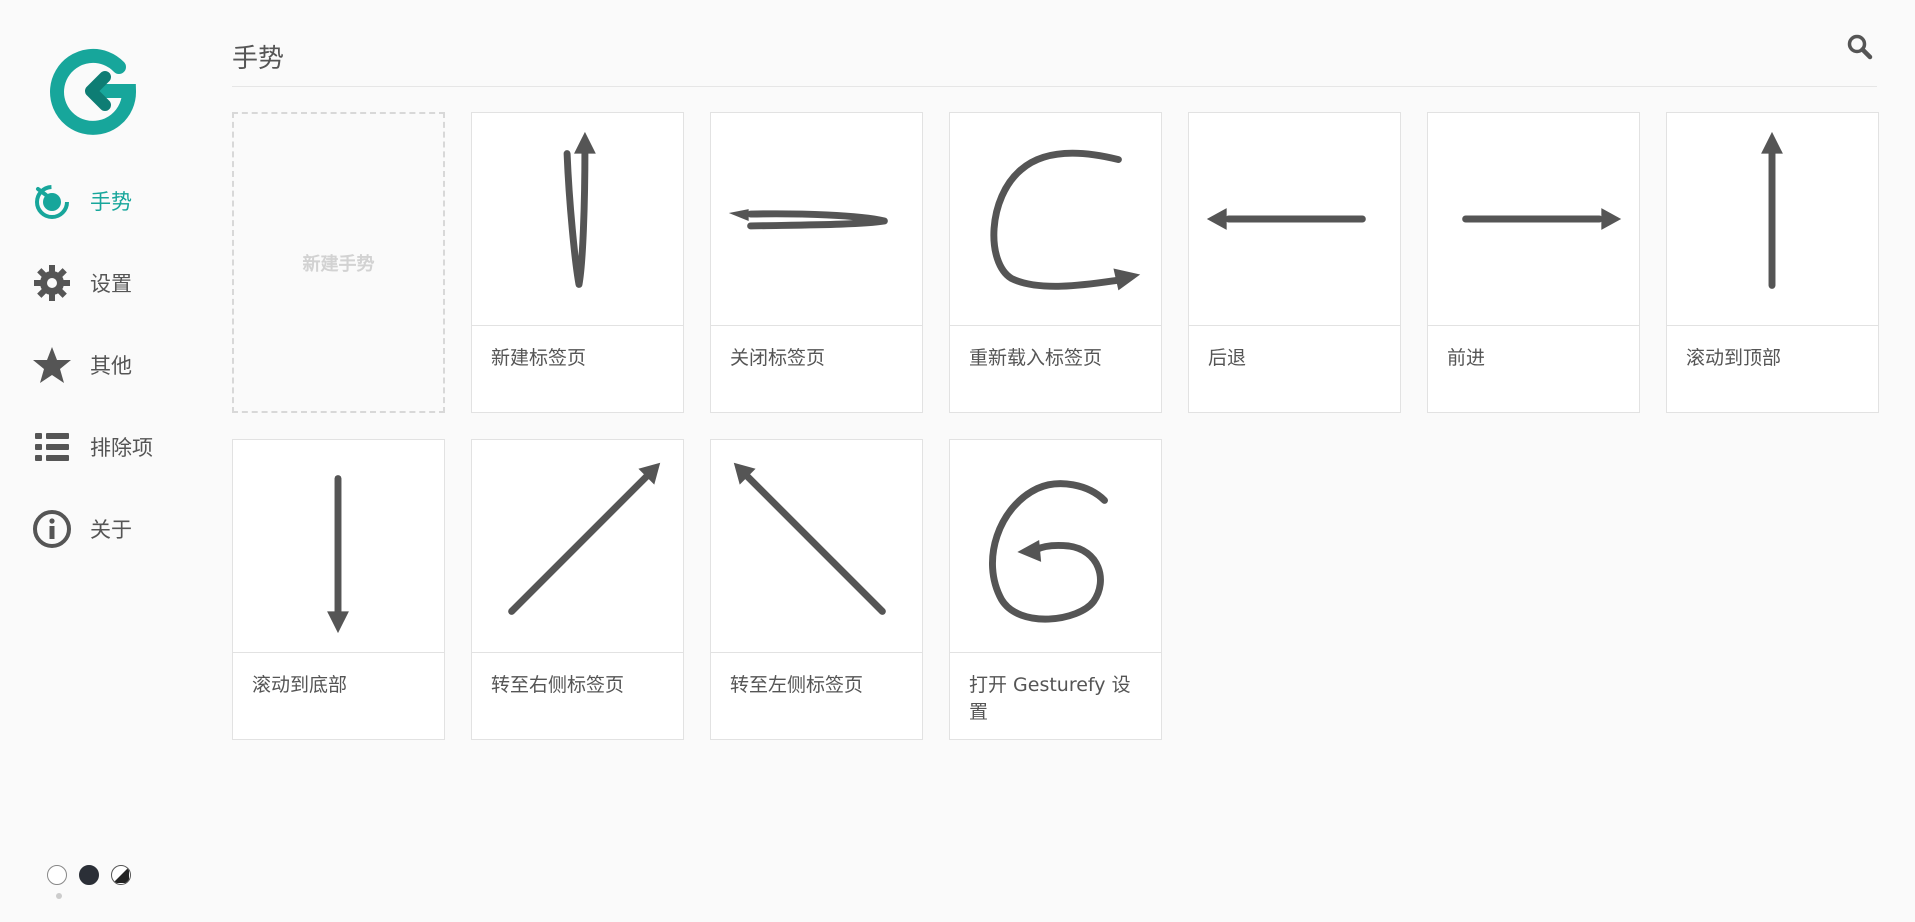 The height and width of the screenshot is (922, 1915). I want to click on sidebar: 手势 设置 其他 排除项 关于, so click(100, 461).